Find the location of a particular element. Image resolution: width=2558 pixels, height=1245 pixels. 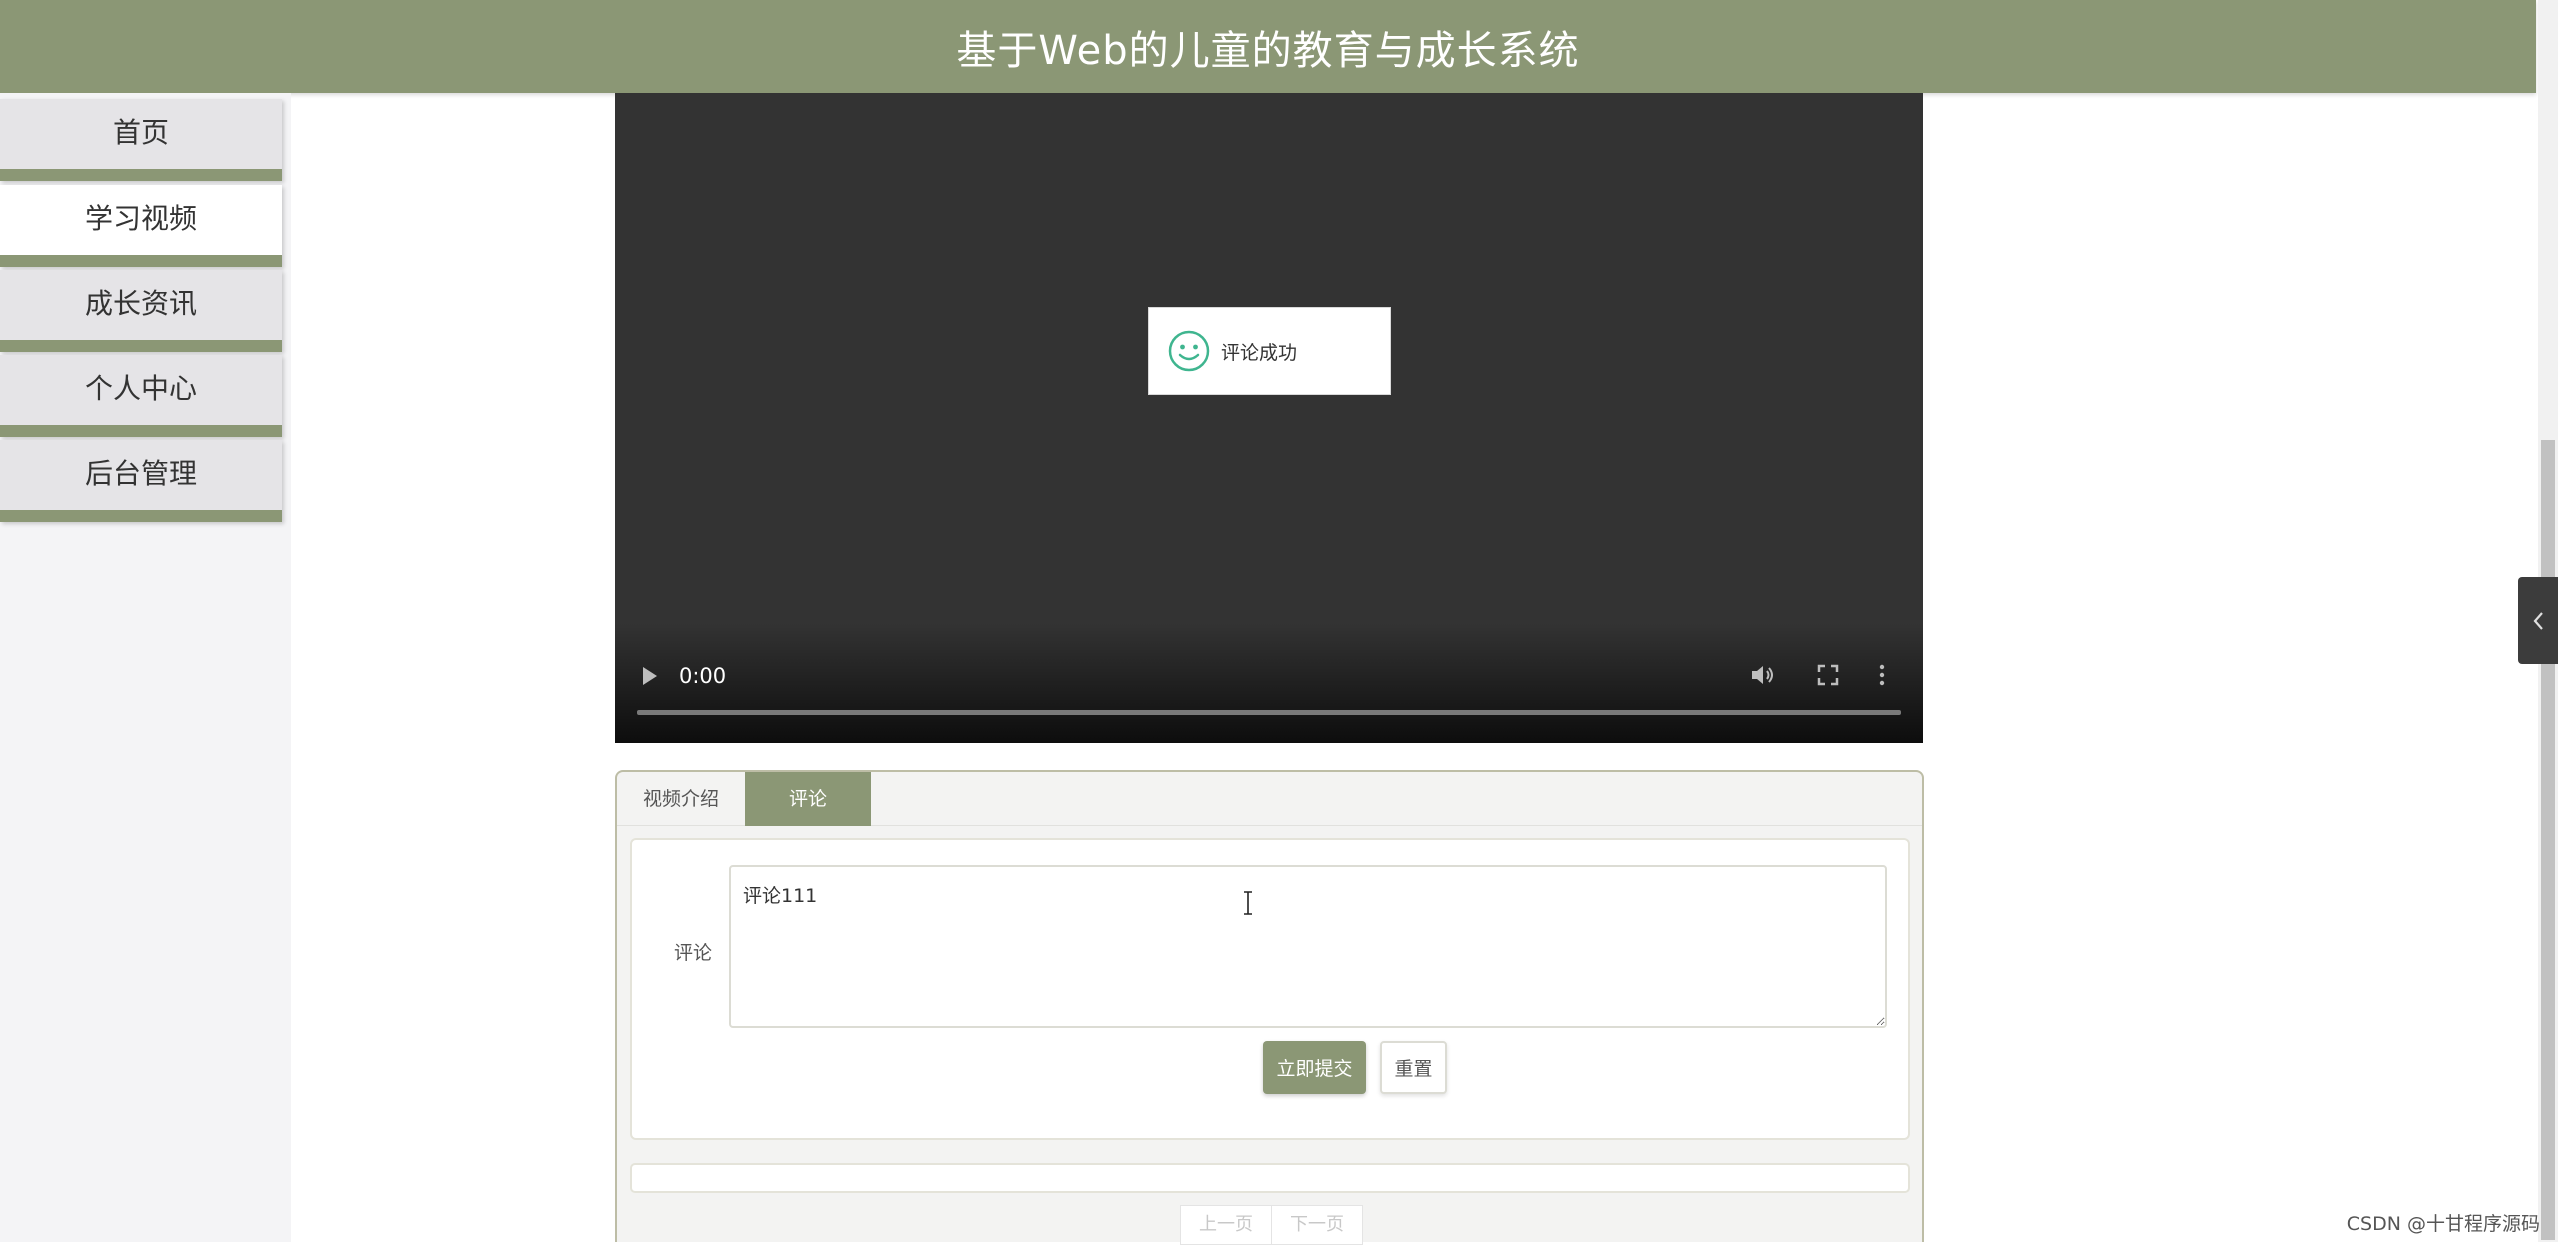

tab-bar: 视频介绍 评论 is located at coordinates (1269, 799).